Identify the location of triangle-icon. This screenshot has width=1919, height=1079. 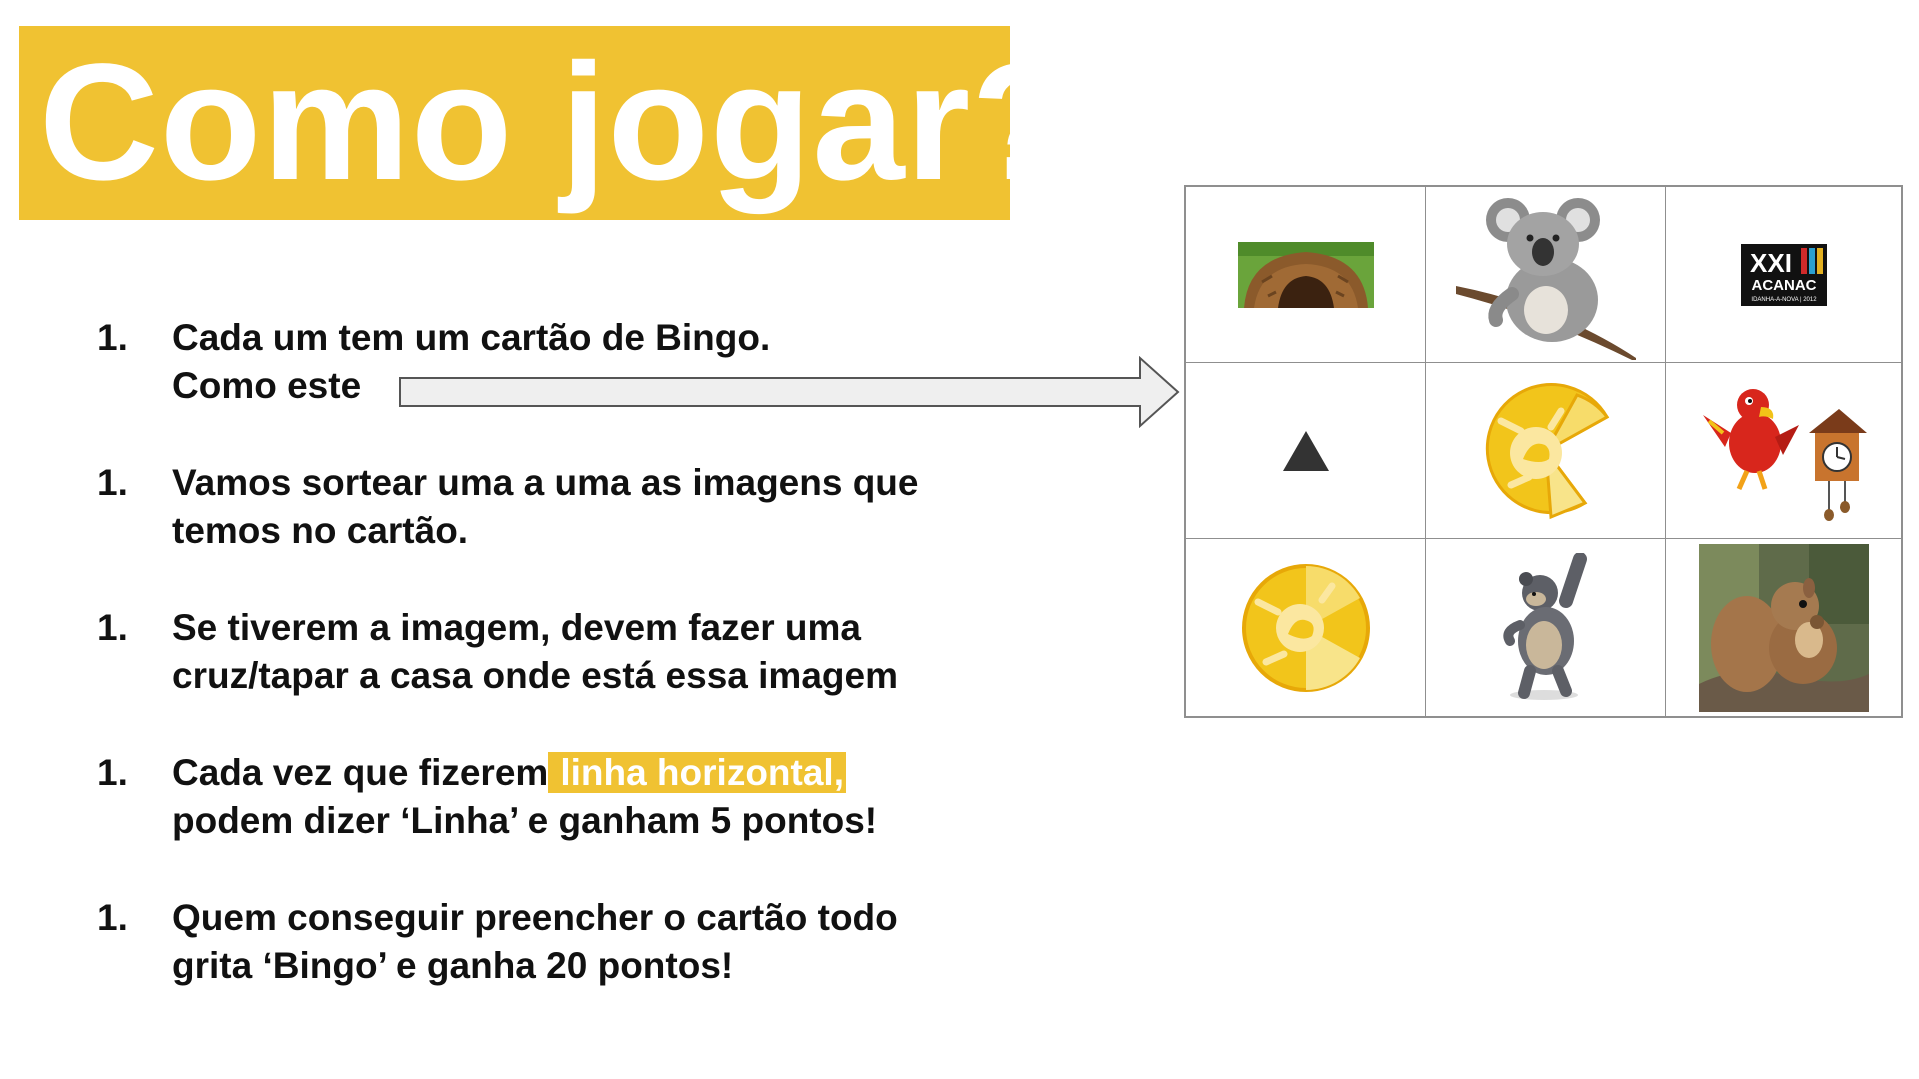
(1305, 450).